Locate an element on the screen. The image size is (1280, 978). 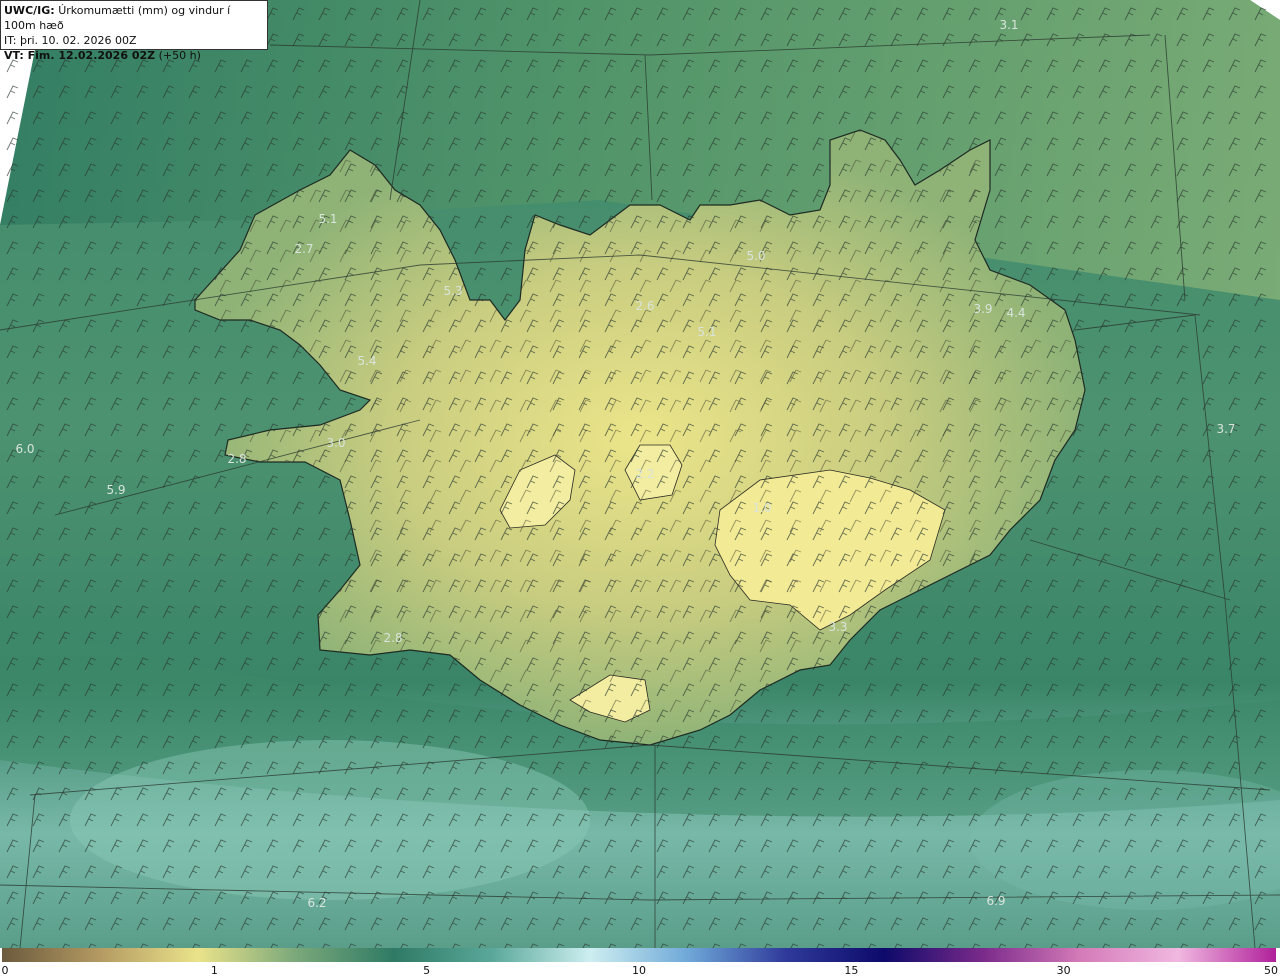
valid-time-line: VT: Fim. 12.02.2026 02Z (+50 h) is located at coordinates (134, 55).